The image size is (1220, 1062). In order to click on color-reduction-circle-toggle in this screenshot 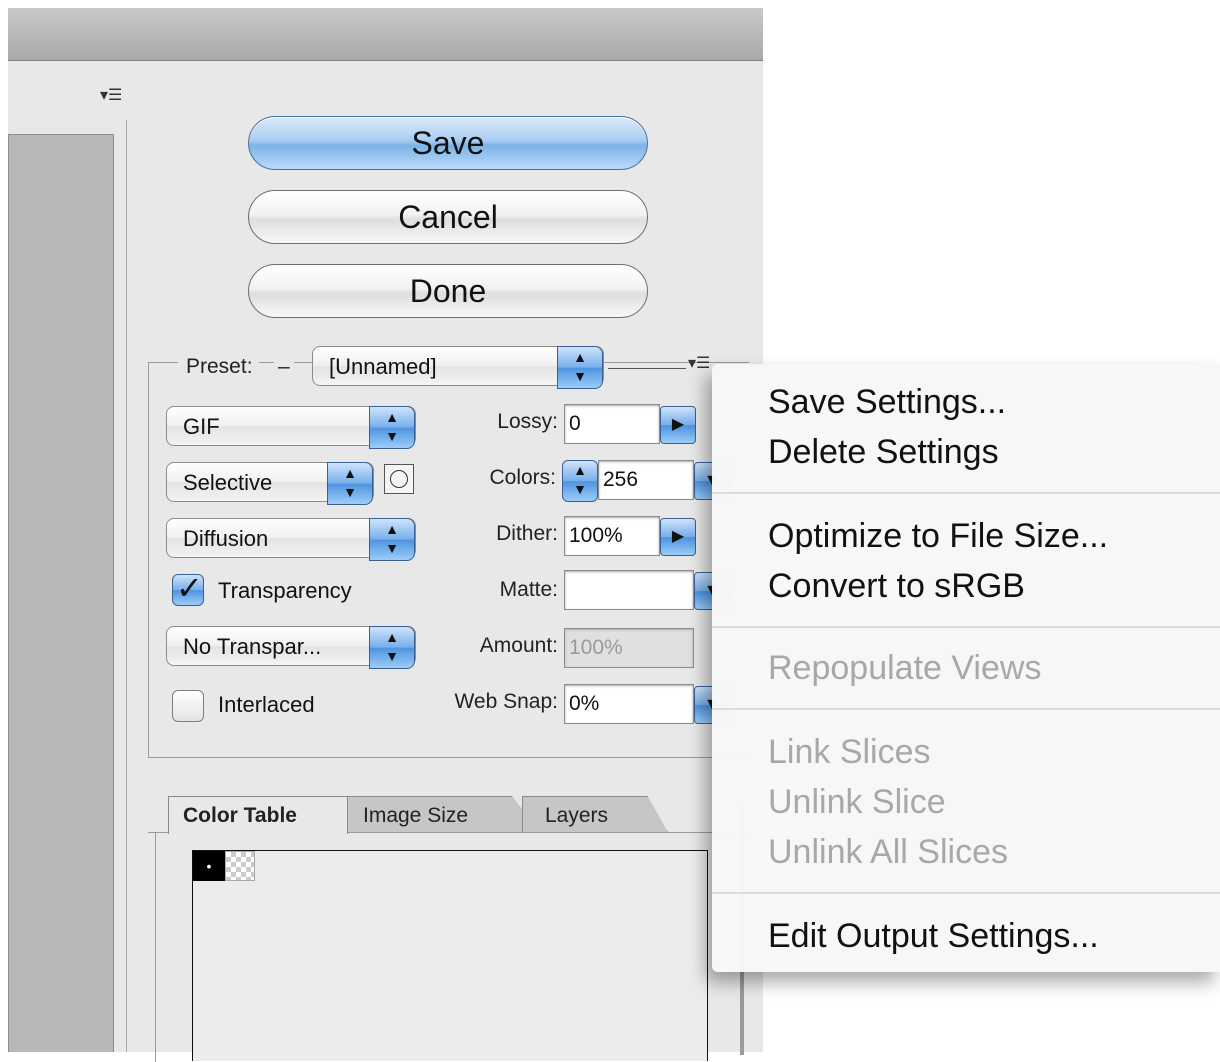, I will do `click(399, 479)`.